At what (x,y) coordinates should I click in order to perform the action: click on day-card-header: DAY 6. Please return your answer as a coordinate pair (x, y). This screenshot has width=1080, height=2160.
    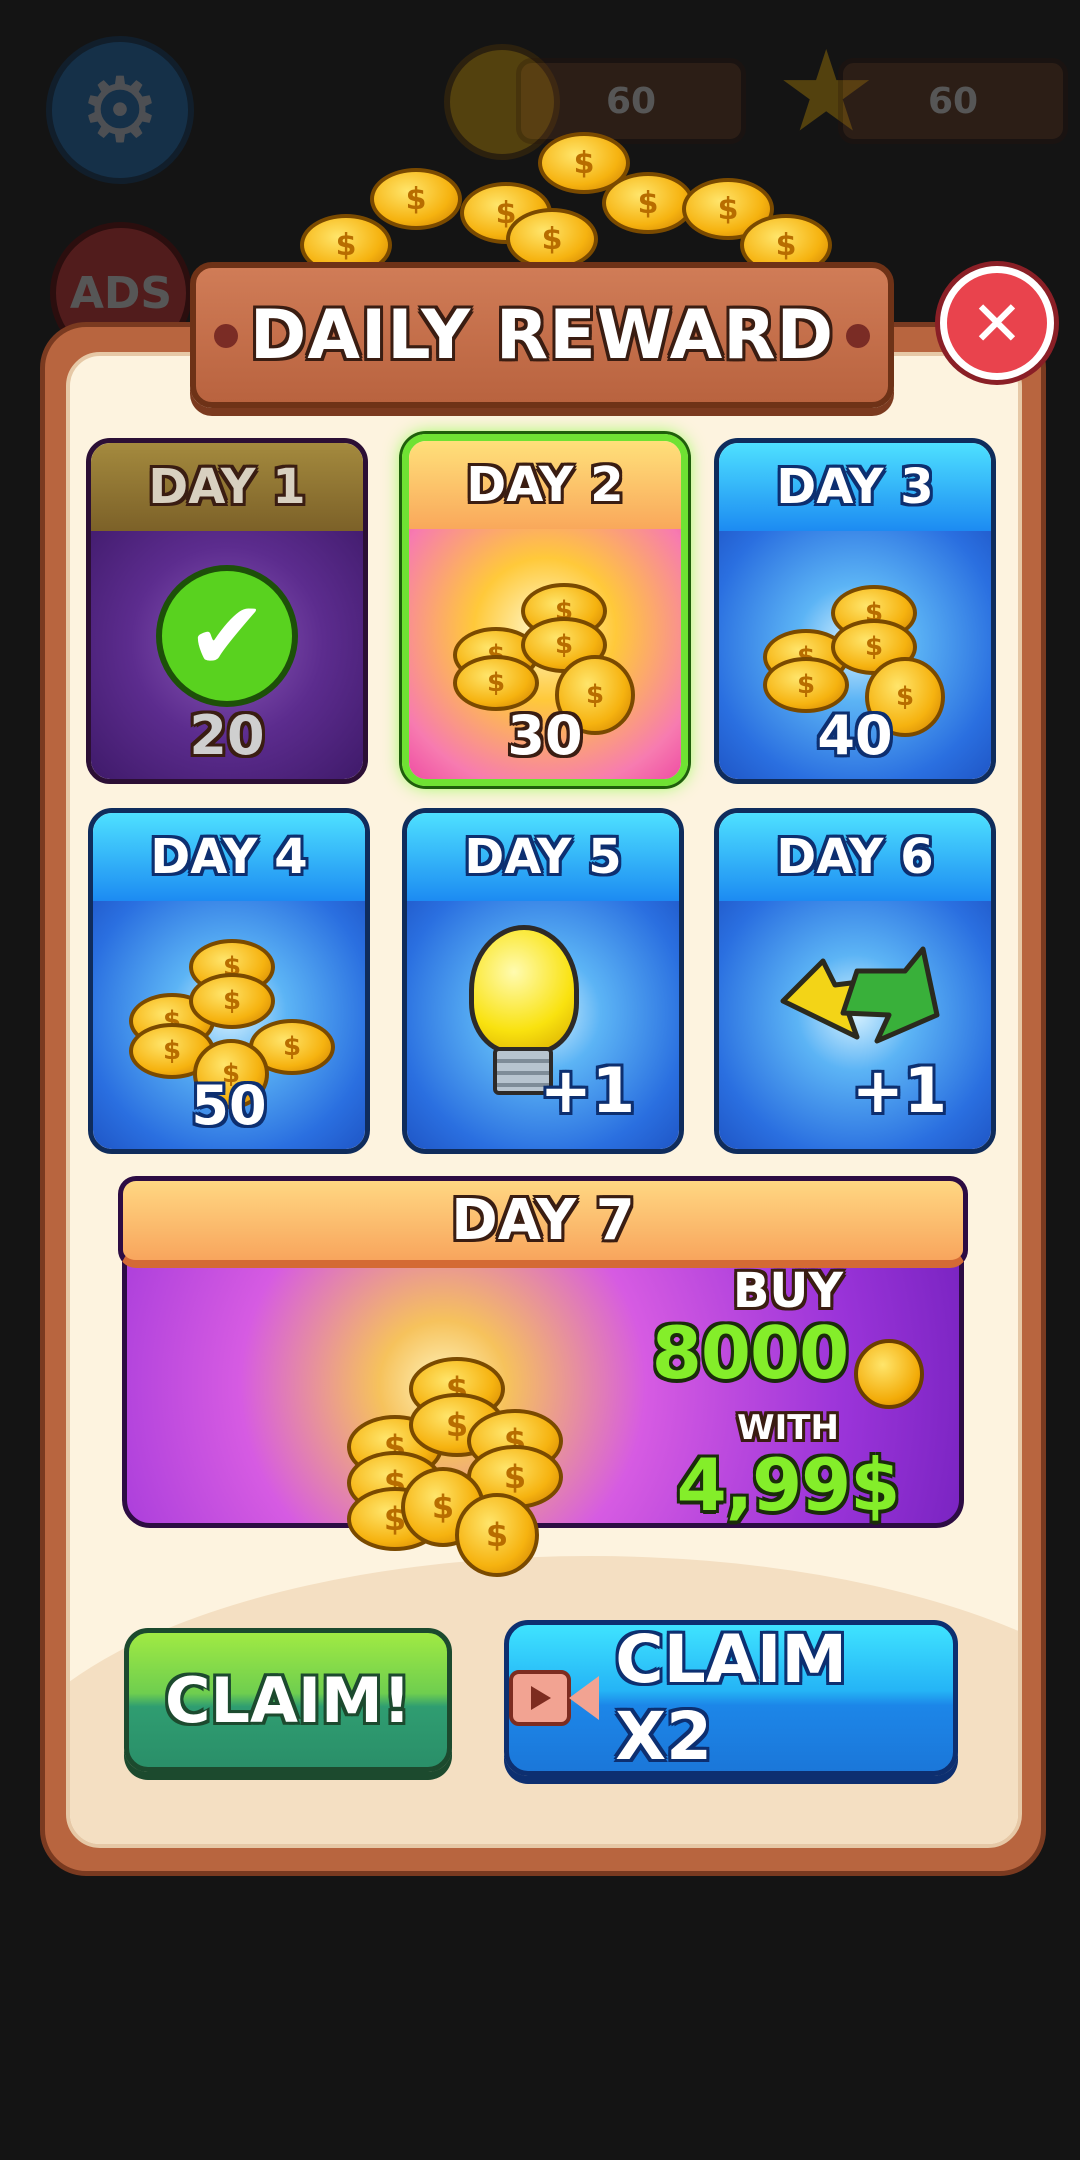
    Looking at the image, I should click on (855, 860).